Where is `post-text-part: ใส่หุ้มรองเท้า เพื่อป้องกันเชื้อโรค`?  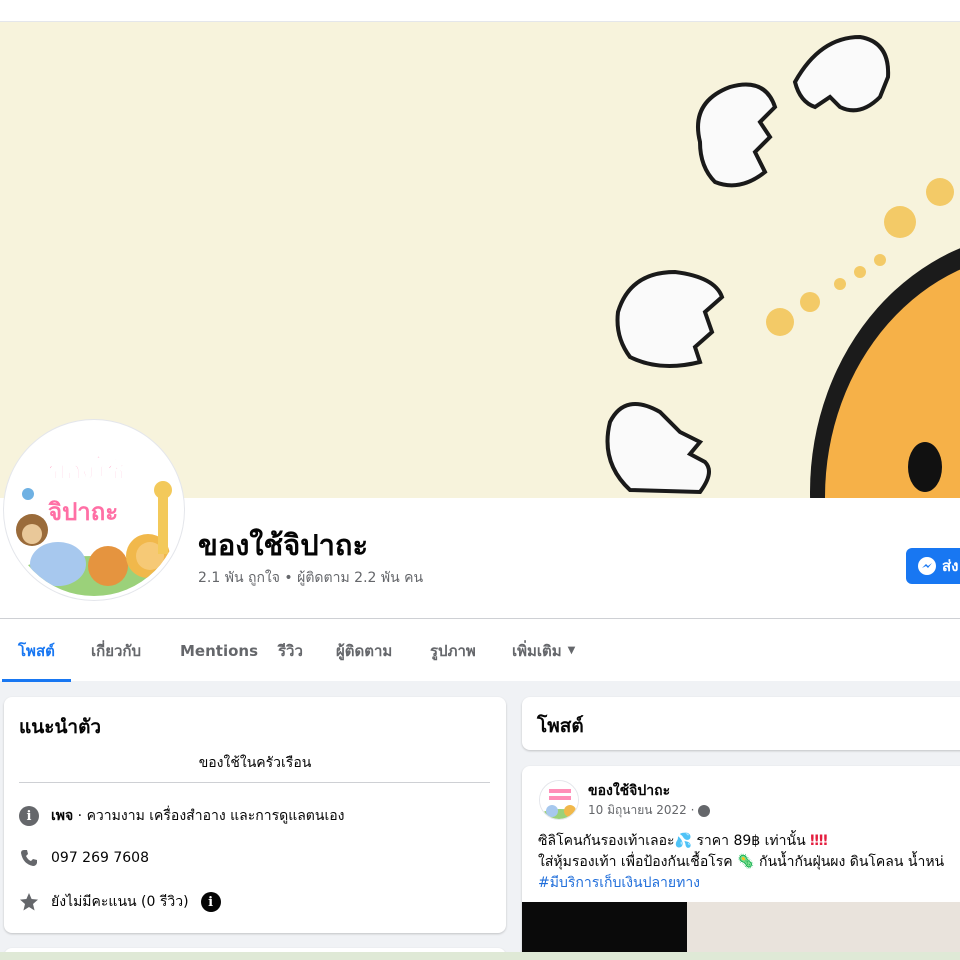
post-text-part: ใส่หุ้มรองเท้า เพื่อป้องกันเชื้อโรค is located at coordinates (638, 862).